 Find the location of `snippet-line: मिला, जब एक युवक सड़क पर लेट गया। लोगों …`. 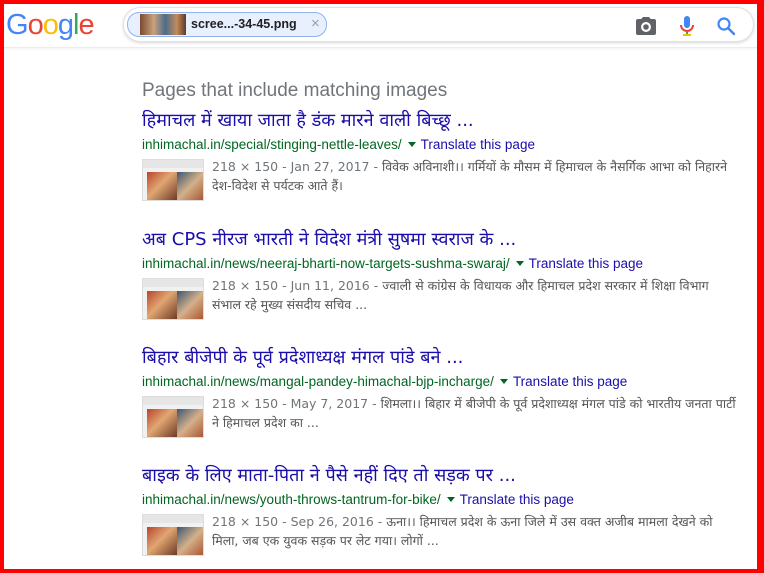

snippet-line: मिला, जब एक युवक सड़क पर लेट गया। लोगों … is located at coordinates (325, 540).